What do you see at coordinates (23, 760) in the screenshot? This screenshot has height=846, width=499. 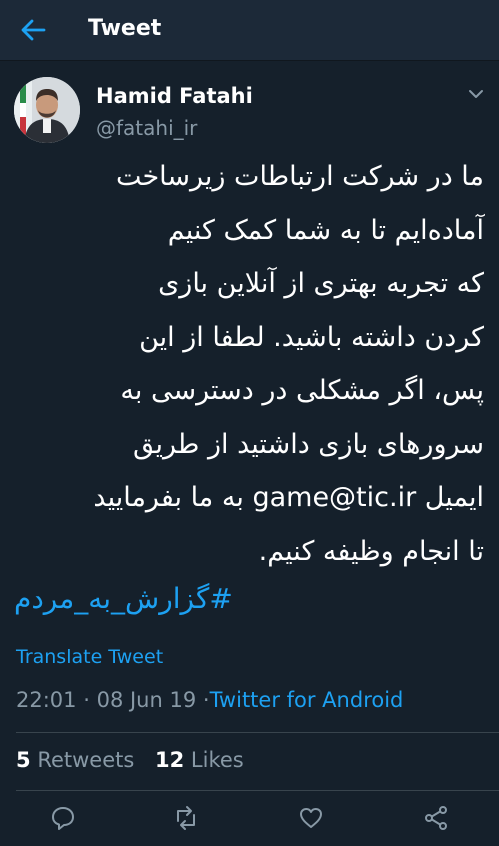 I see `retweets-count: 5` at bounding box center [23, 760].